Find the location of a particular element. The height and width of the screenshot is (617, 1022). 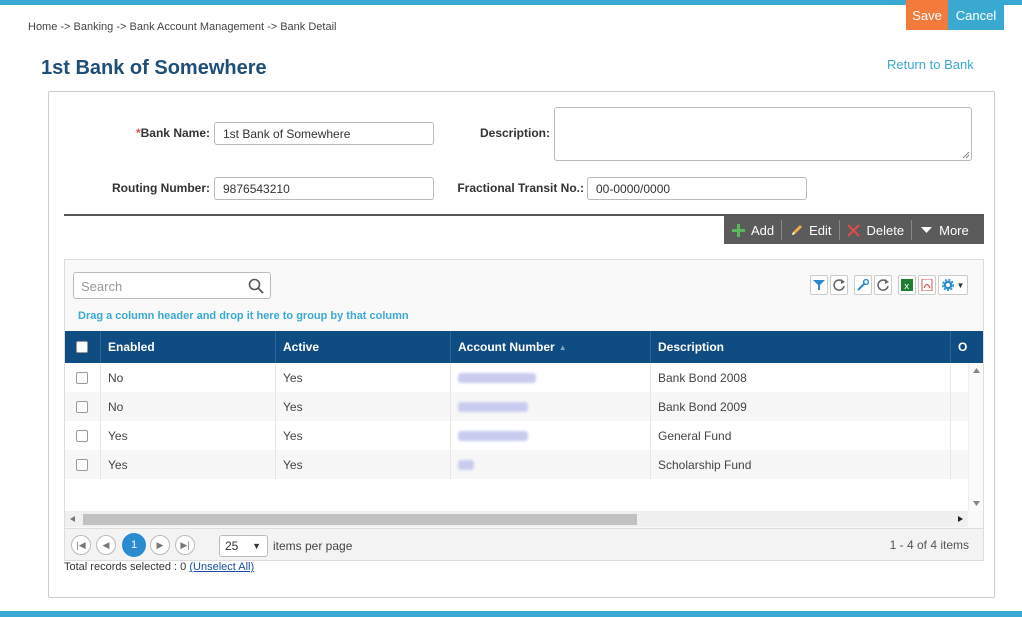

caret-down-icon is located at coordinates (926, 230).